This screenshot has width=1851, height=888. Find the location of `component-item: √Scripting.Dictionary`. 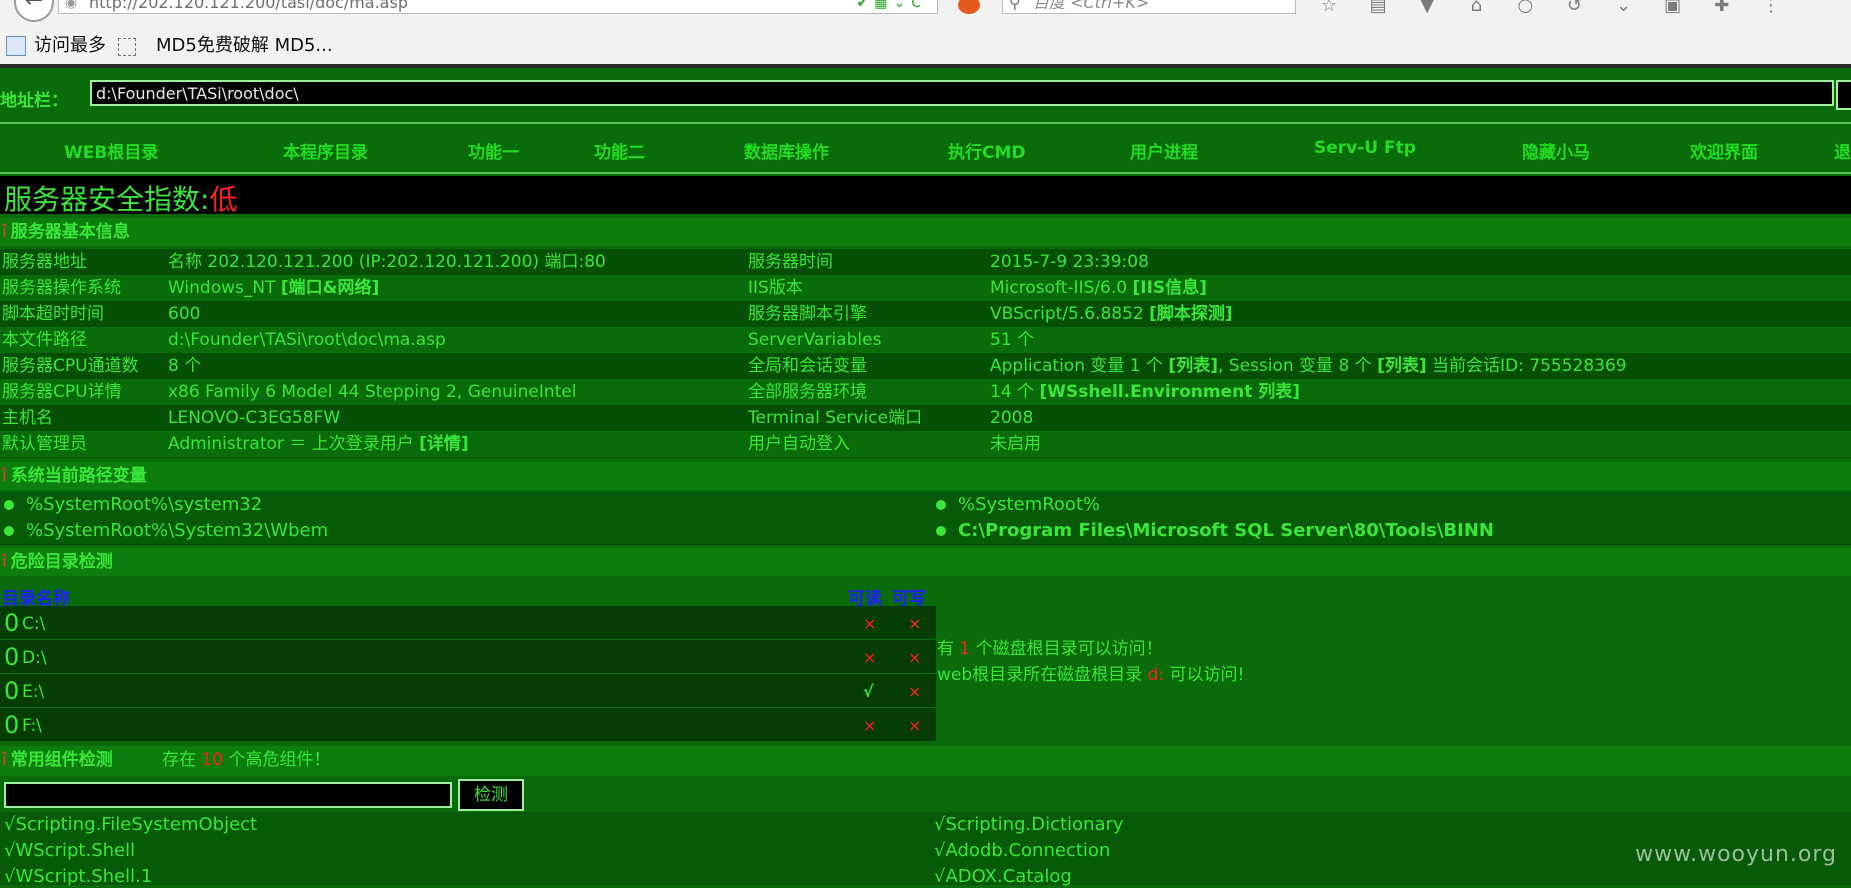

component-item: √Scripting.Dictionary is located at coordinates (1029, 824).